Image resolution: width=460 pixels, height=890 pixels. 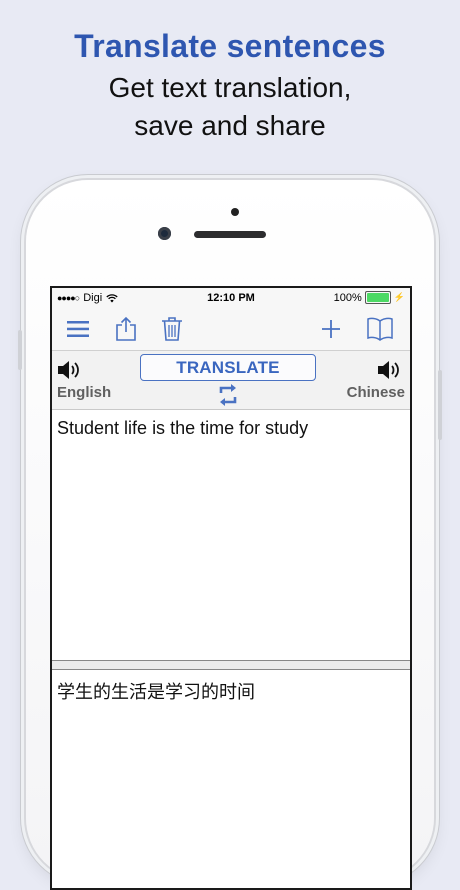 I want to click on status-bar: ●●●●○ Digi 12:10 PM 100% ⚡, so click(x=231, y=298).